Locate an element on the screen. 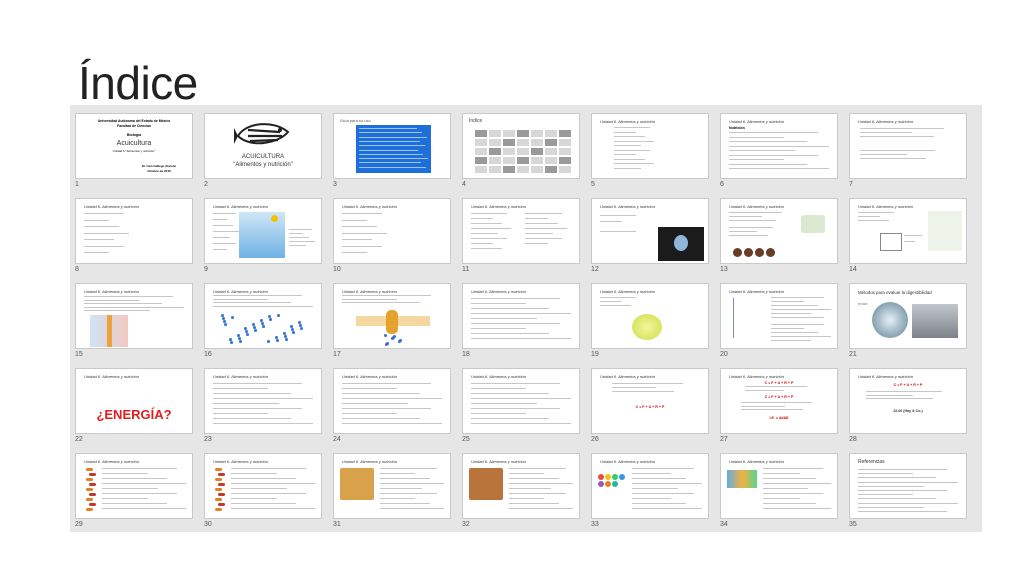 Image resolution: width=1024 pixels, height=576 pixels. slide-thumbnail: Unidad 6. Alimentos y nutrición 29 is located at coordinates (135, 492).